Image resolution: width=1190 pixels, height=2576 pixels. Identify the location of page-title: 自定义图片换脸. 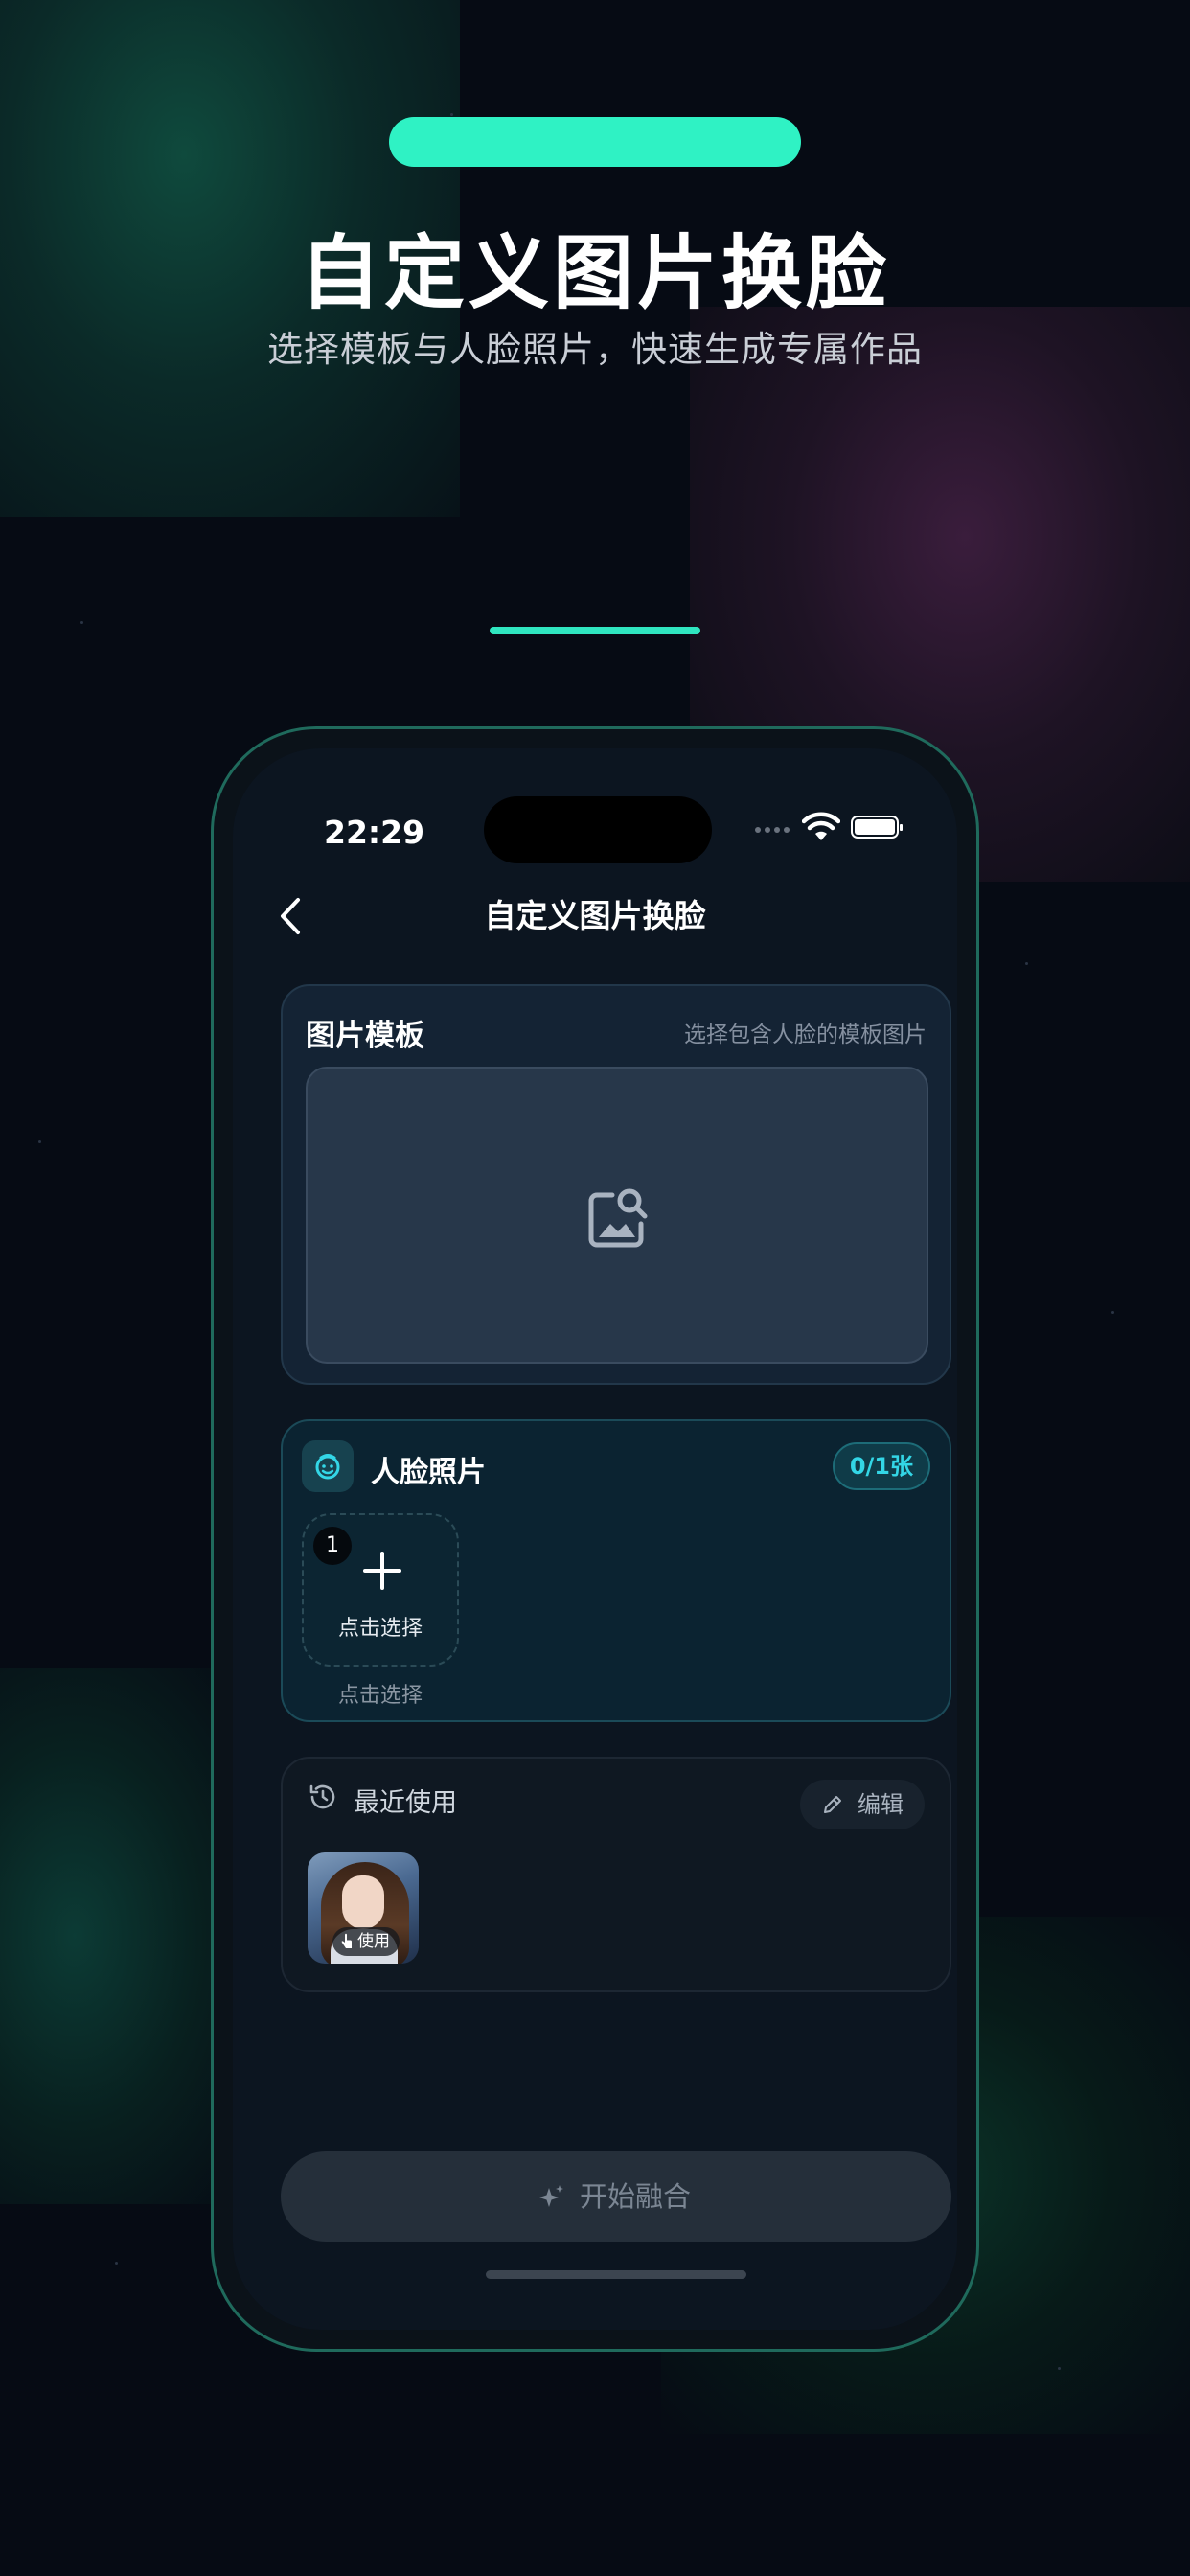
(595, 915).